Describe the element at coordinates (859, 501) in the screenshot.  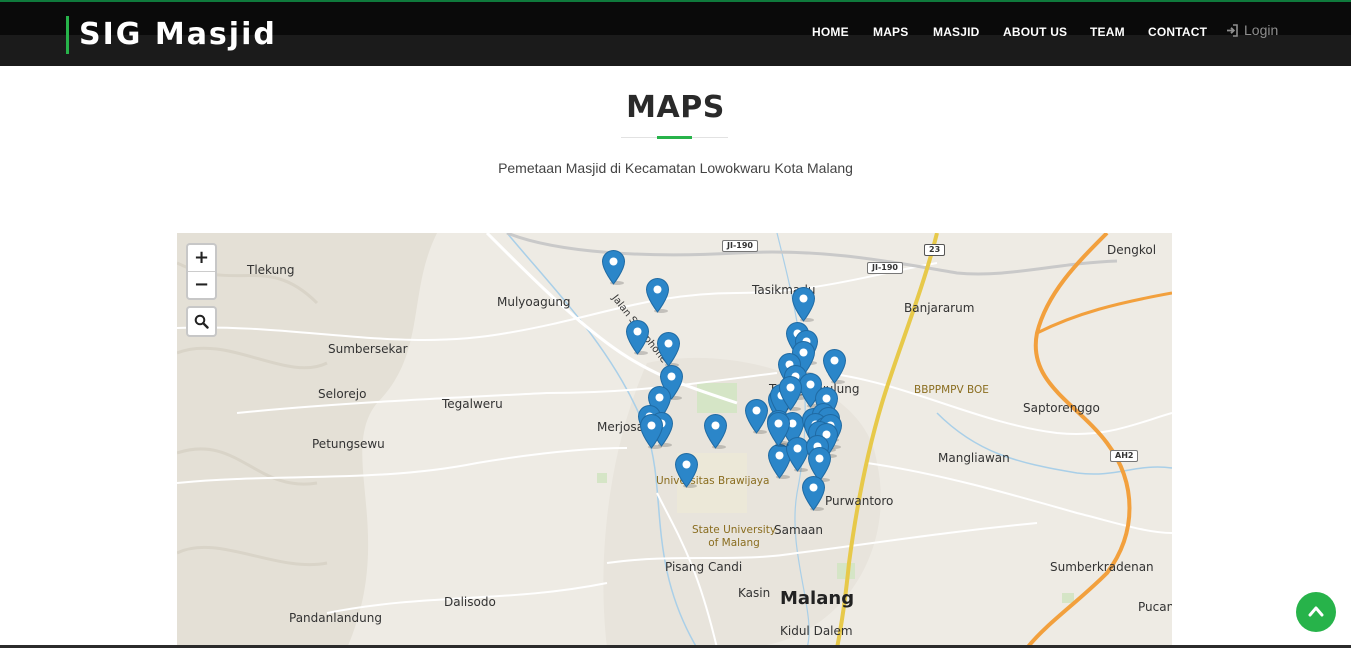
I see `place-label: Purwantoro` at that location.